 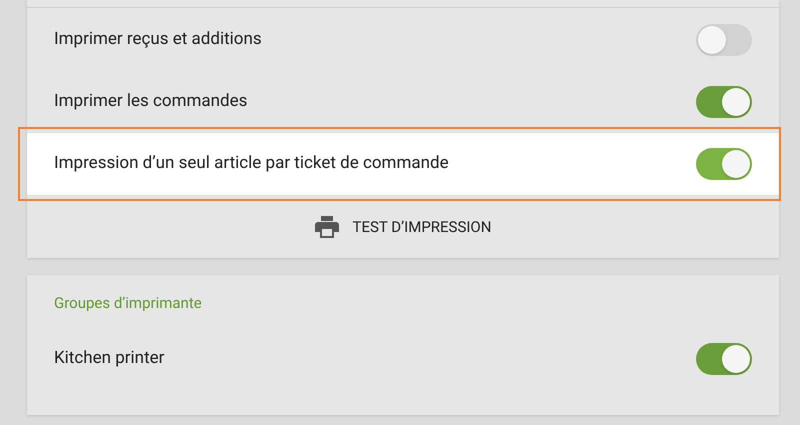 I want to click on setting-label: Impression d’un seul article par ticket de commande, so click(x=251, y=164).